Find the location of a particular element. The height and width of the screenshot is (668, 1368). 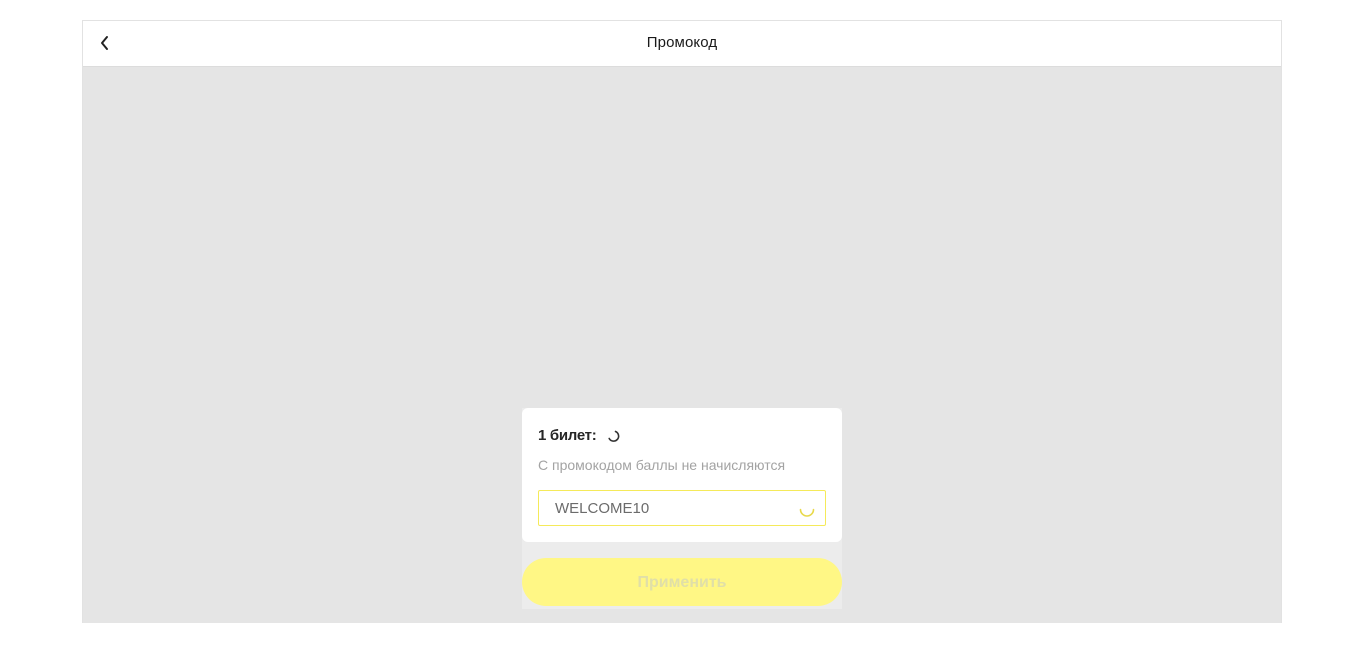

ticket-label: 1 билет: is located at coordinates (567, 435).